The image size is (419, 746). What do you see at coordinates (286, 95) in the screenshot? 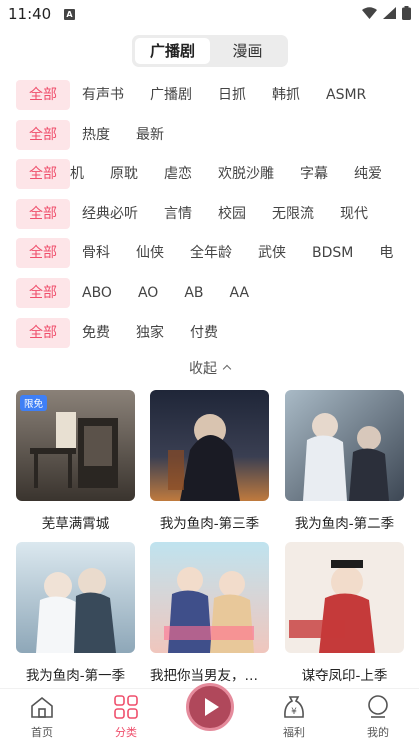
I see `filter-option: 韩抓` at bounding box center [286, 95].